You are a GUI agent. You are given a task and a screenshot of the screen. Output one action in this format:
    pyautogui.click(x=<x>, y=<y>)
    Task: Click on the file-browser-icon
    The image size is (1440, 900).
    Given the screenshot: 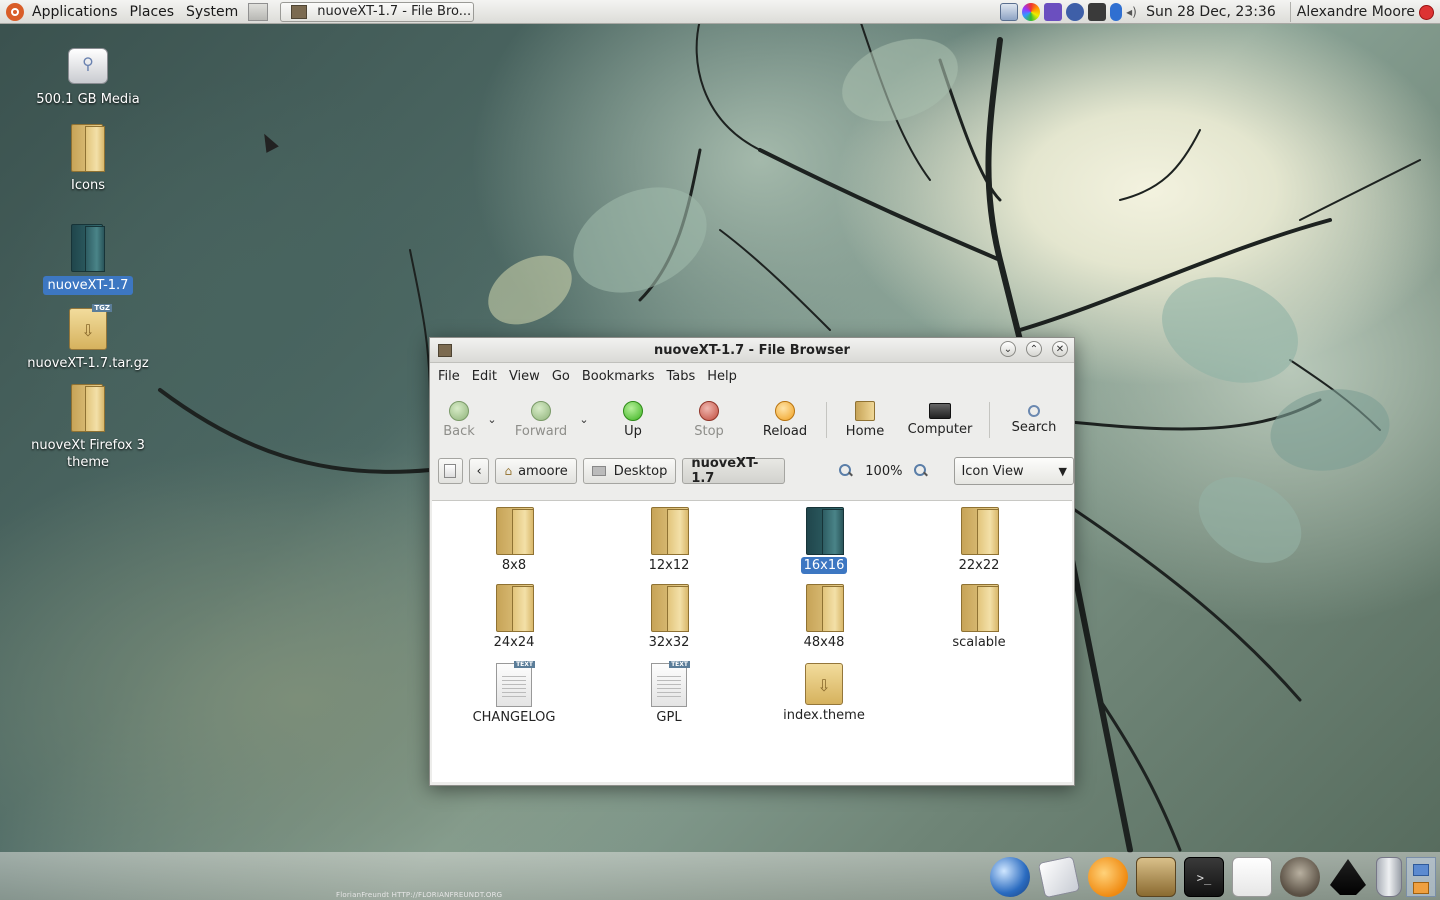 What is the action you would take?
    pyautogui.click(x=299, y=11)
    